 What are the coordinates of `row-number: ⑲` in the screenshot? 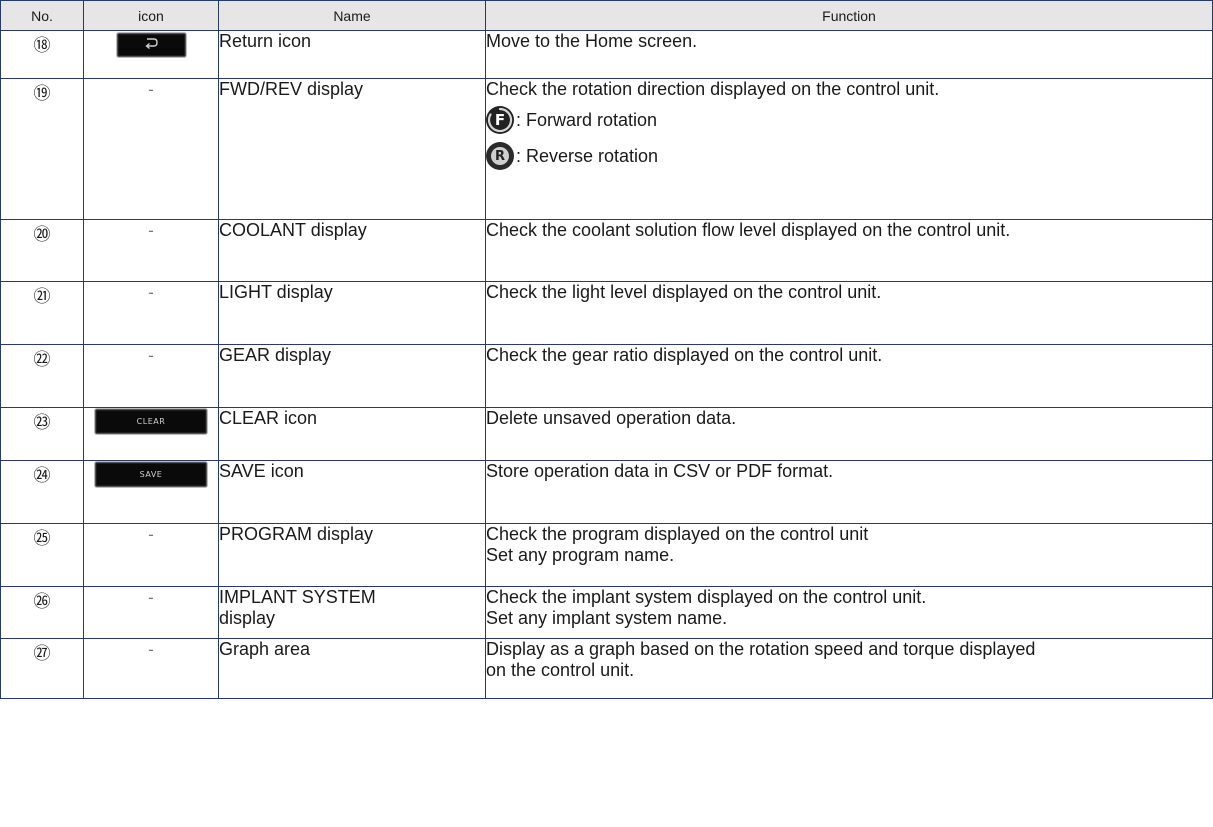 It's located at (42, 149).